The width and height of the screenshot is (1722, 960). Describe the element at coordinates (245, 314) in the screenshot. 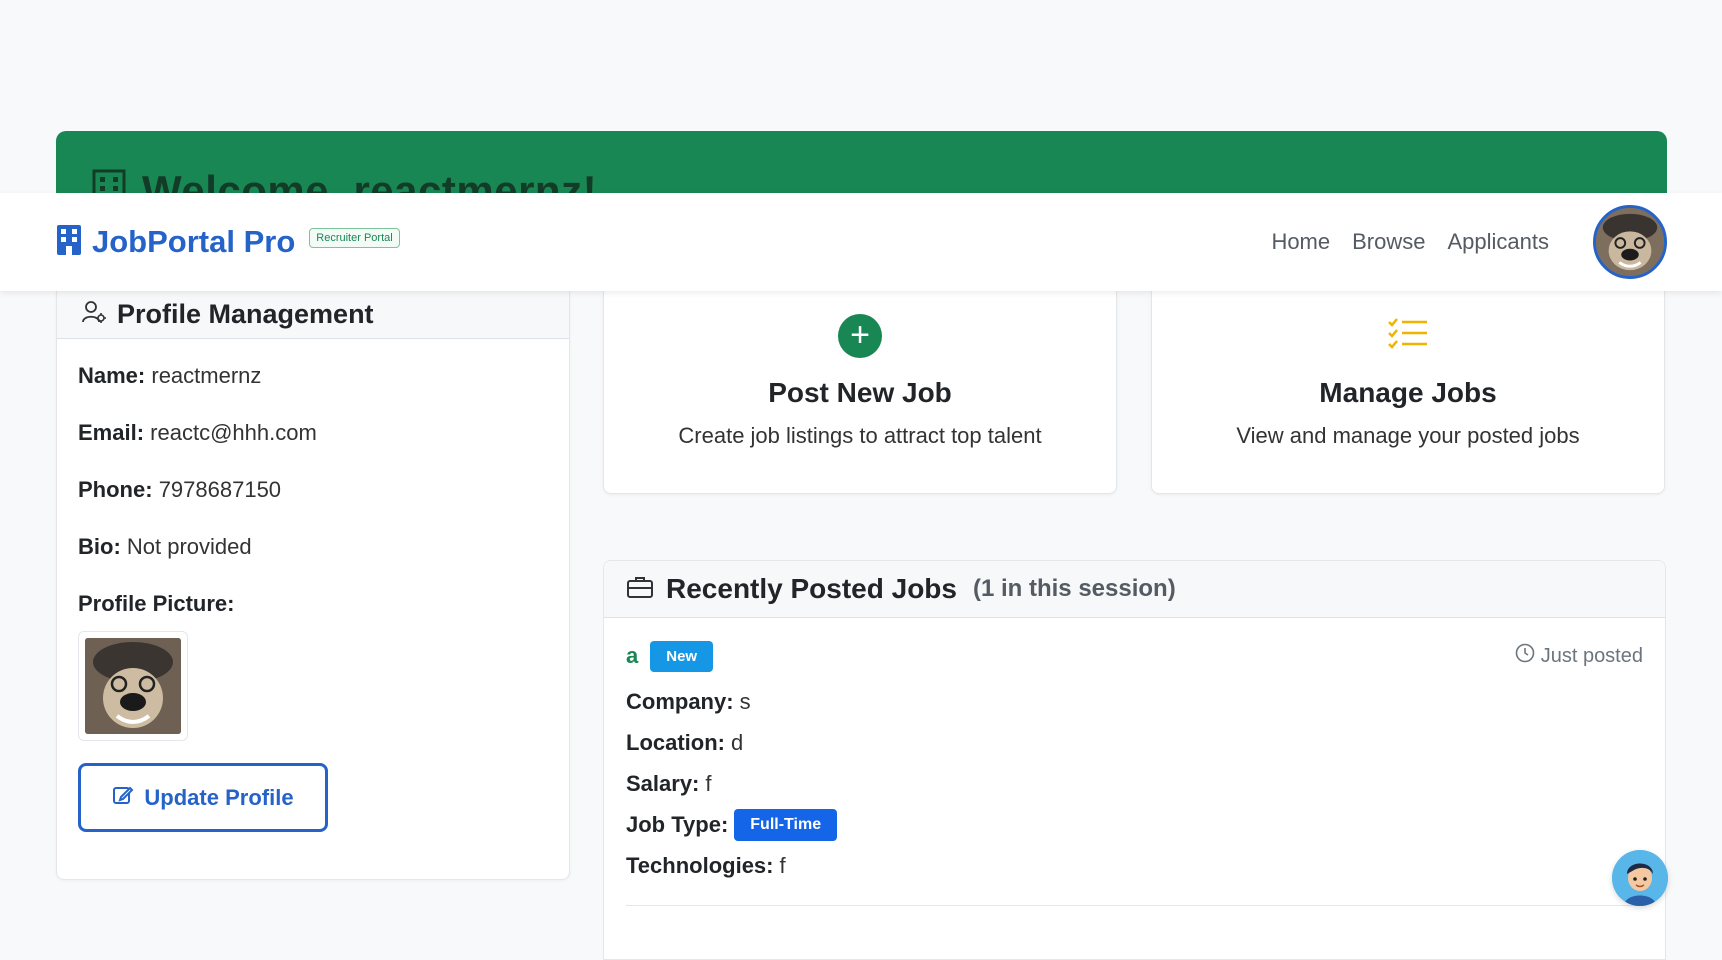

I see `profile-card-title: Profile Management` at that location.